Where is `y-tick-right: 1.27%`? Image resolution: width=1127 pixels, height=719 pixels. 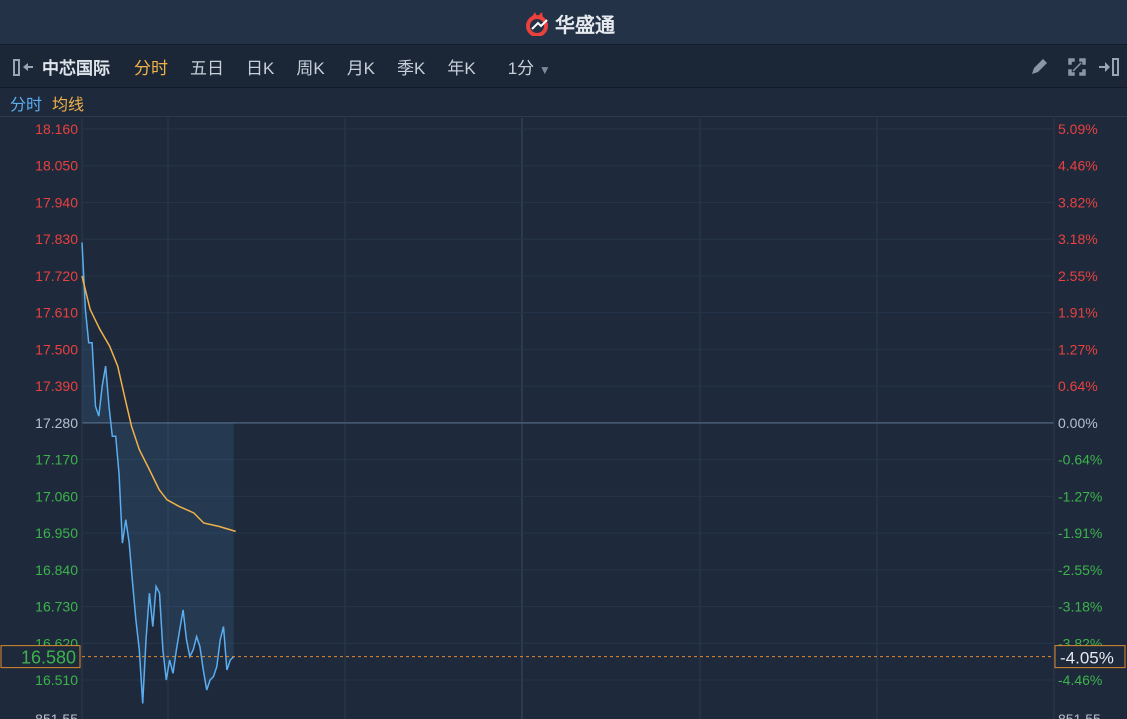 y-tick-right: 1.27% is located at coordinates (1078, 349).